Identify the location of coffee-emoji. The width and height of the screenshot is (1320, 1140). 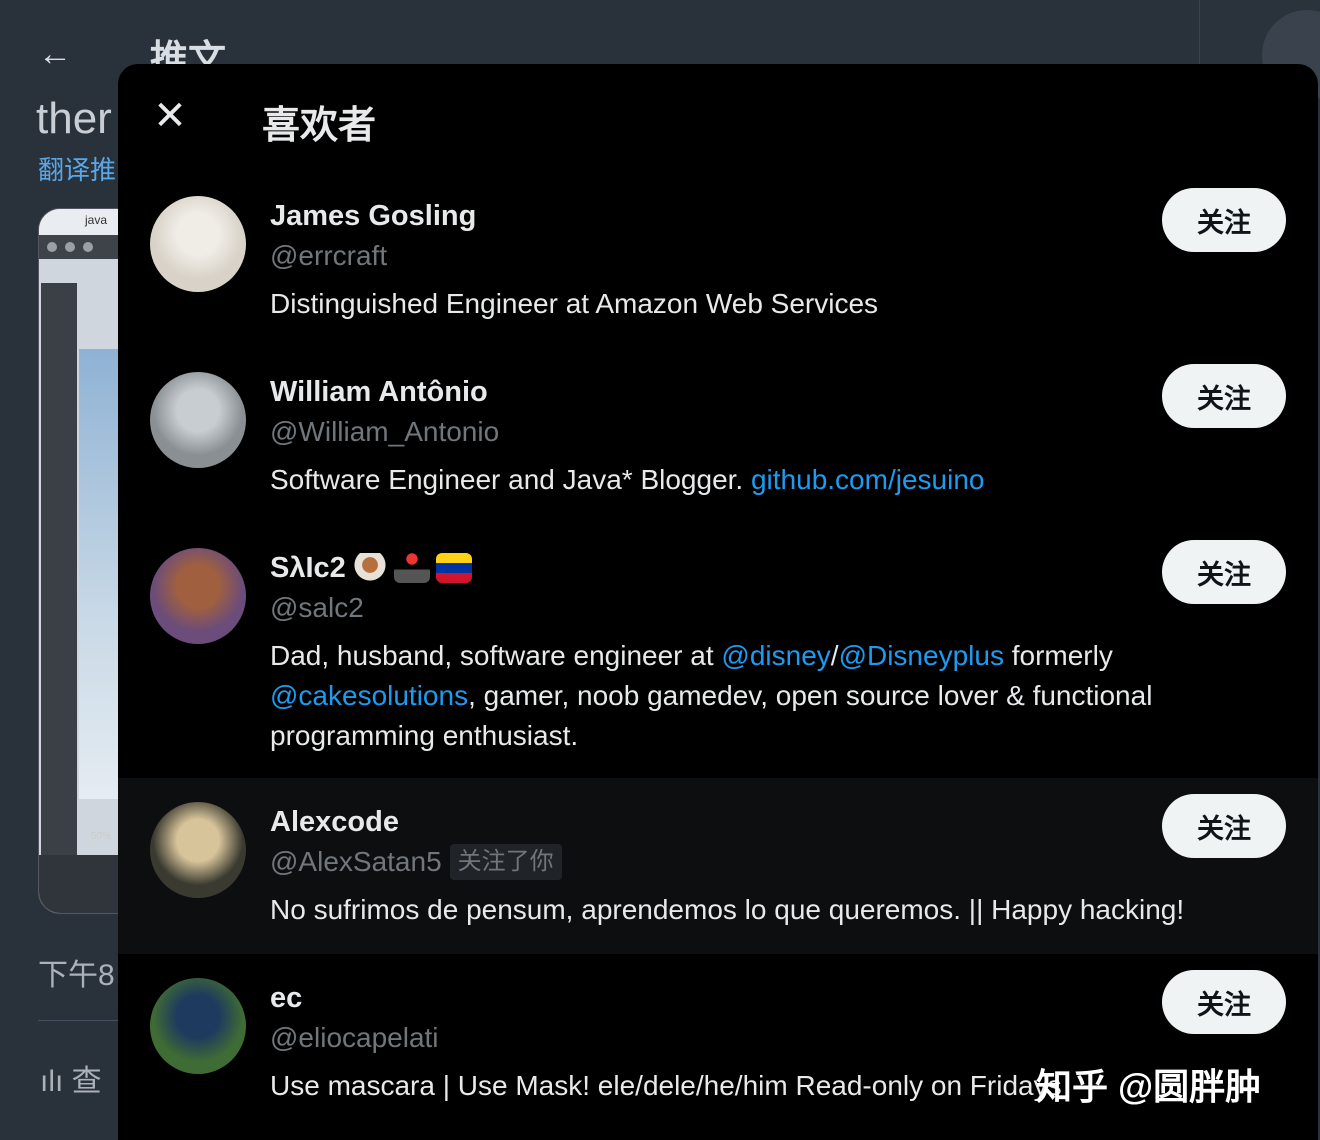
(369, 568).